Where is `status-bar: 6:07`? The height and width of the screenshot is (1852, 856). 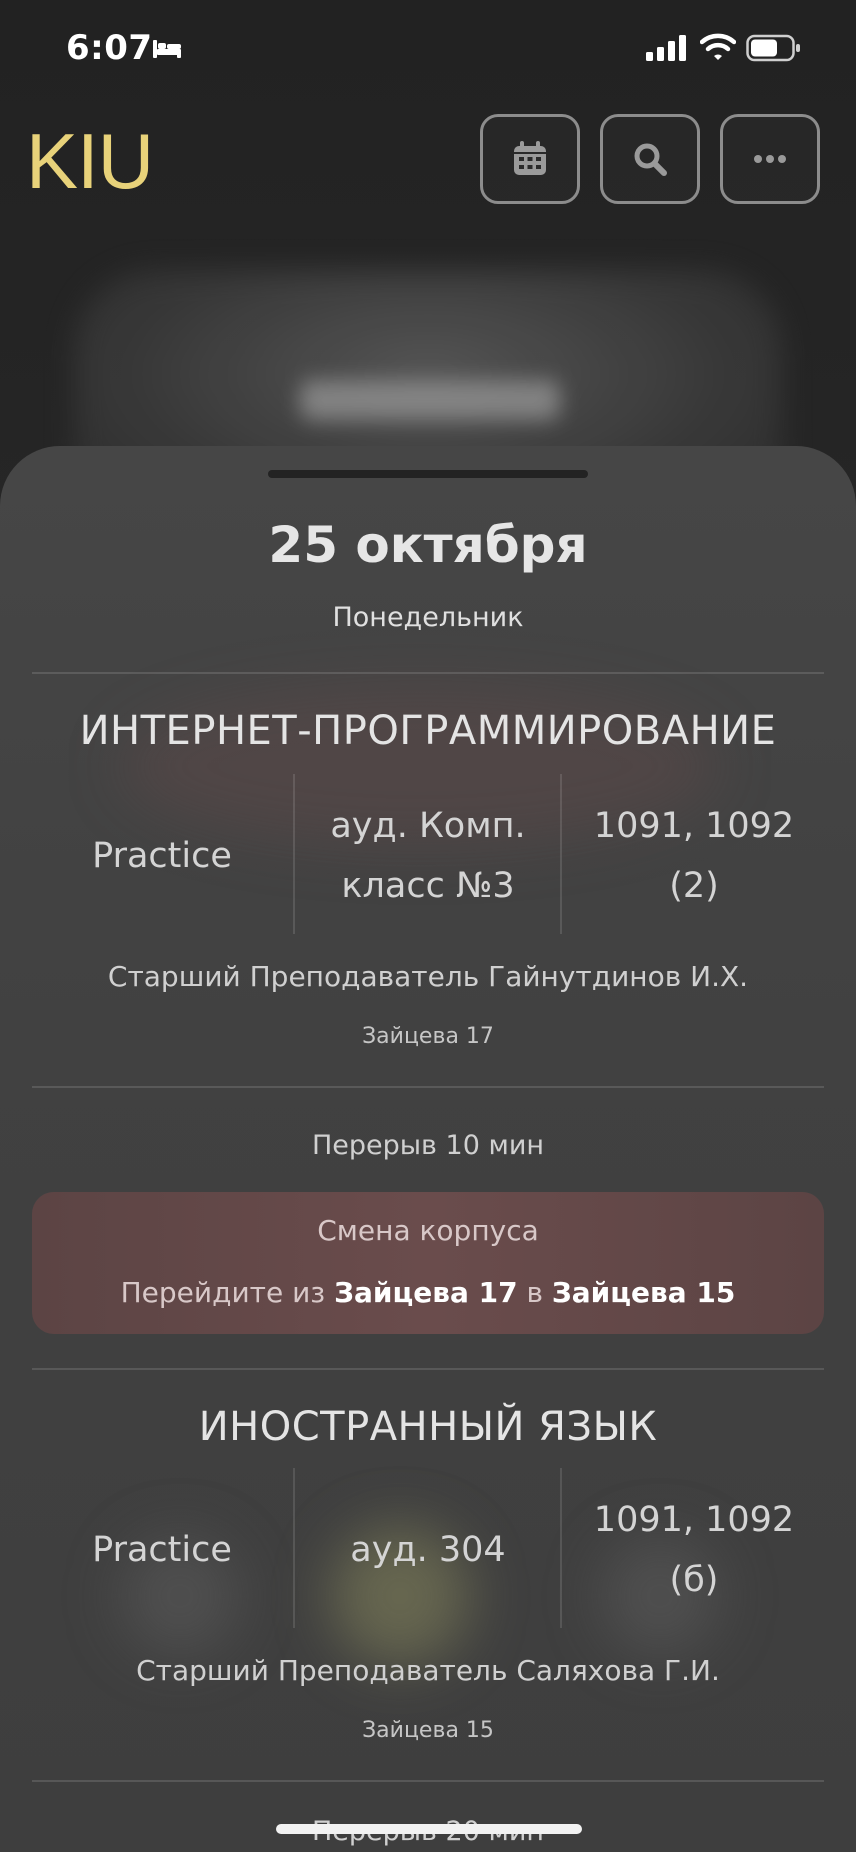 status-bar: 6:07 is located at coordinates (428, 50).